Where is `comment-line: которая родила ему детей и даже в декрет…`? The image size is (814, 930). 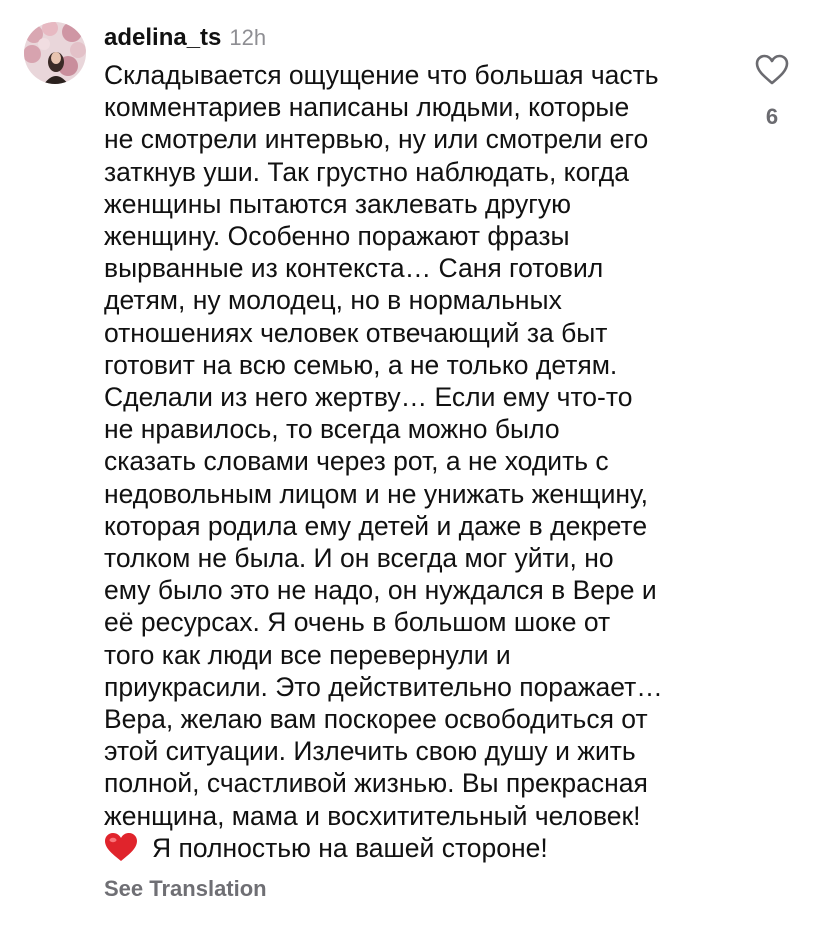
comment-line: которая родила ему детей и даже в декрет… is located at coordinates (376, 525).